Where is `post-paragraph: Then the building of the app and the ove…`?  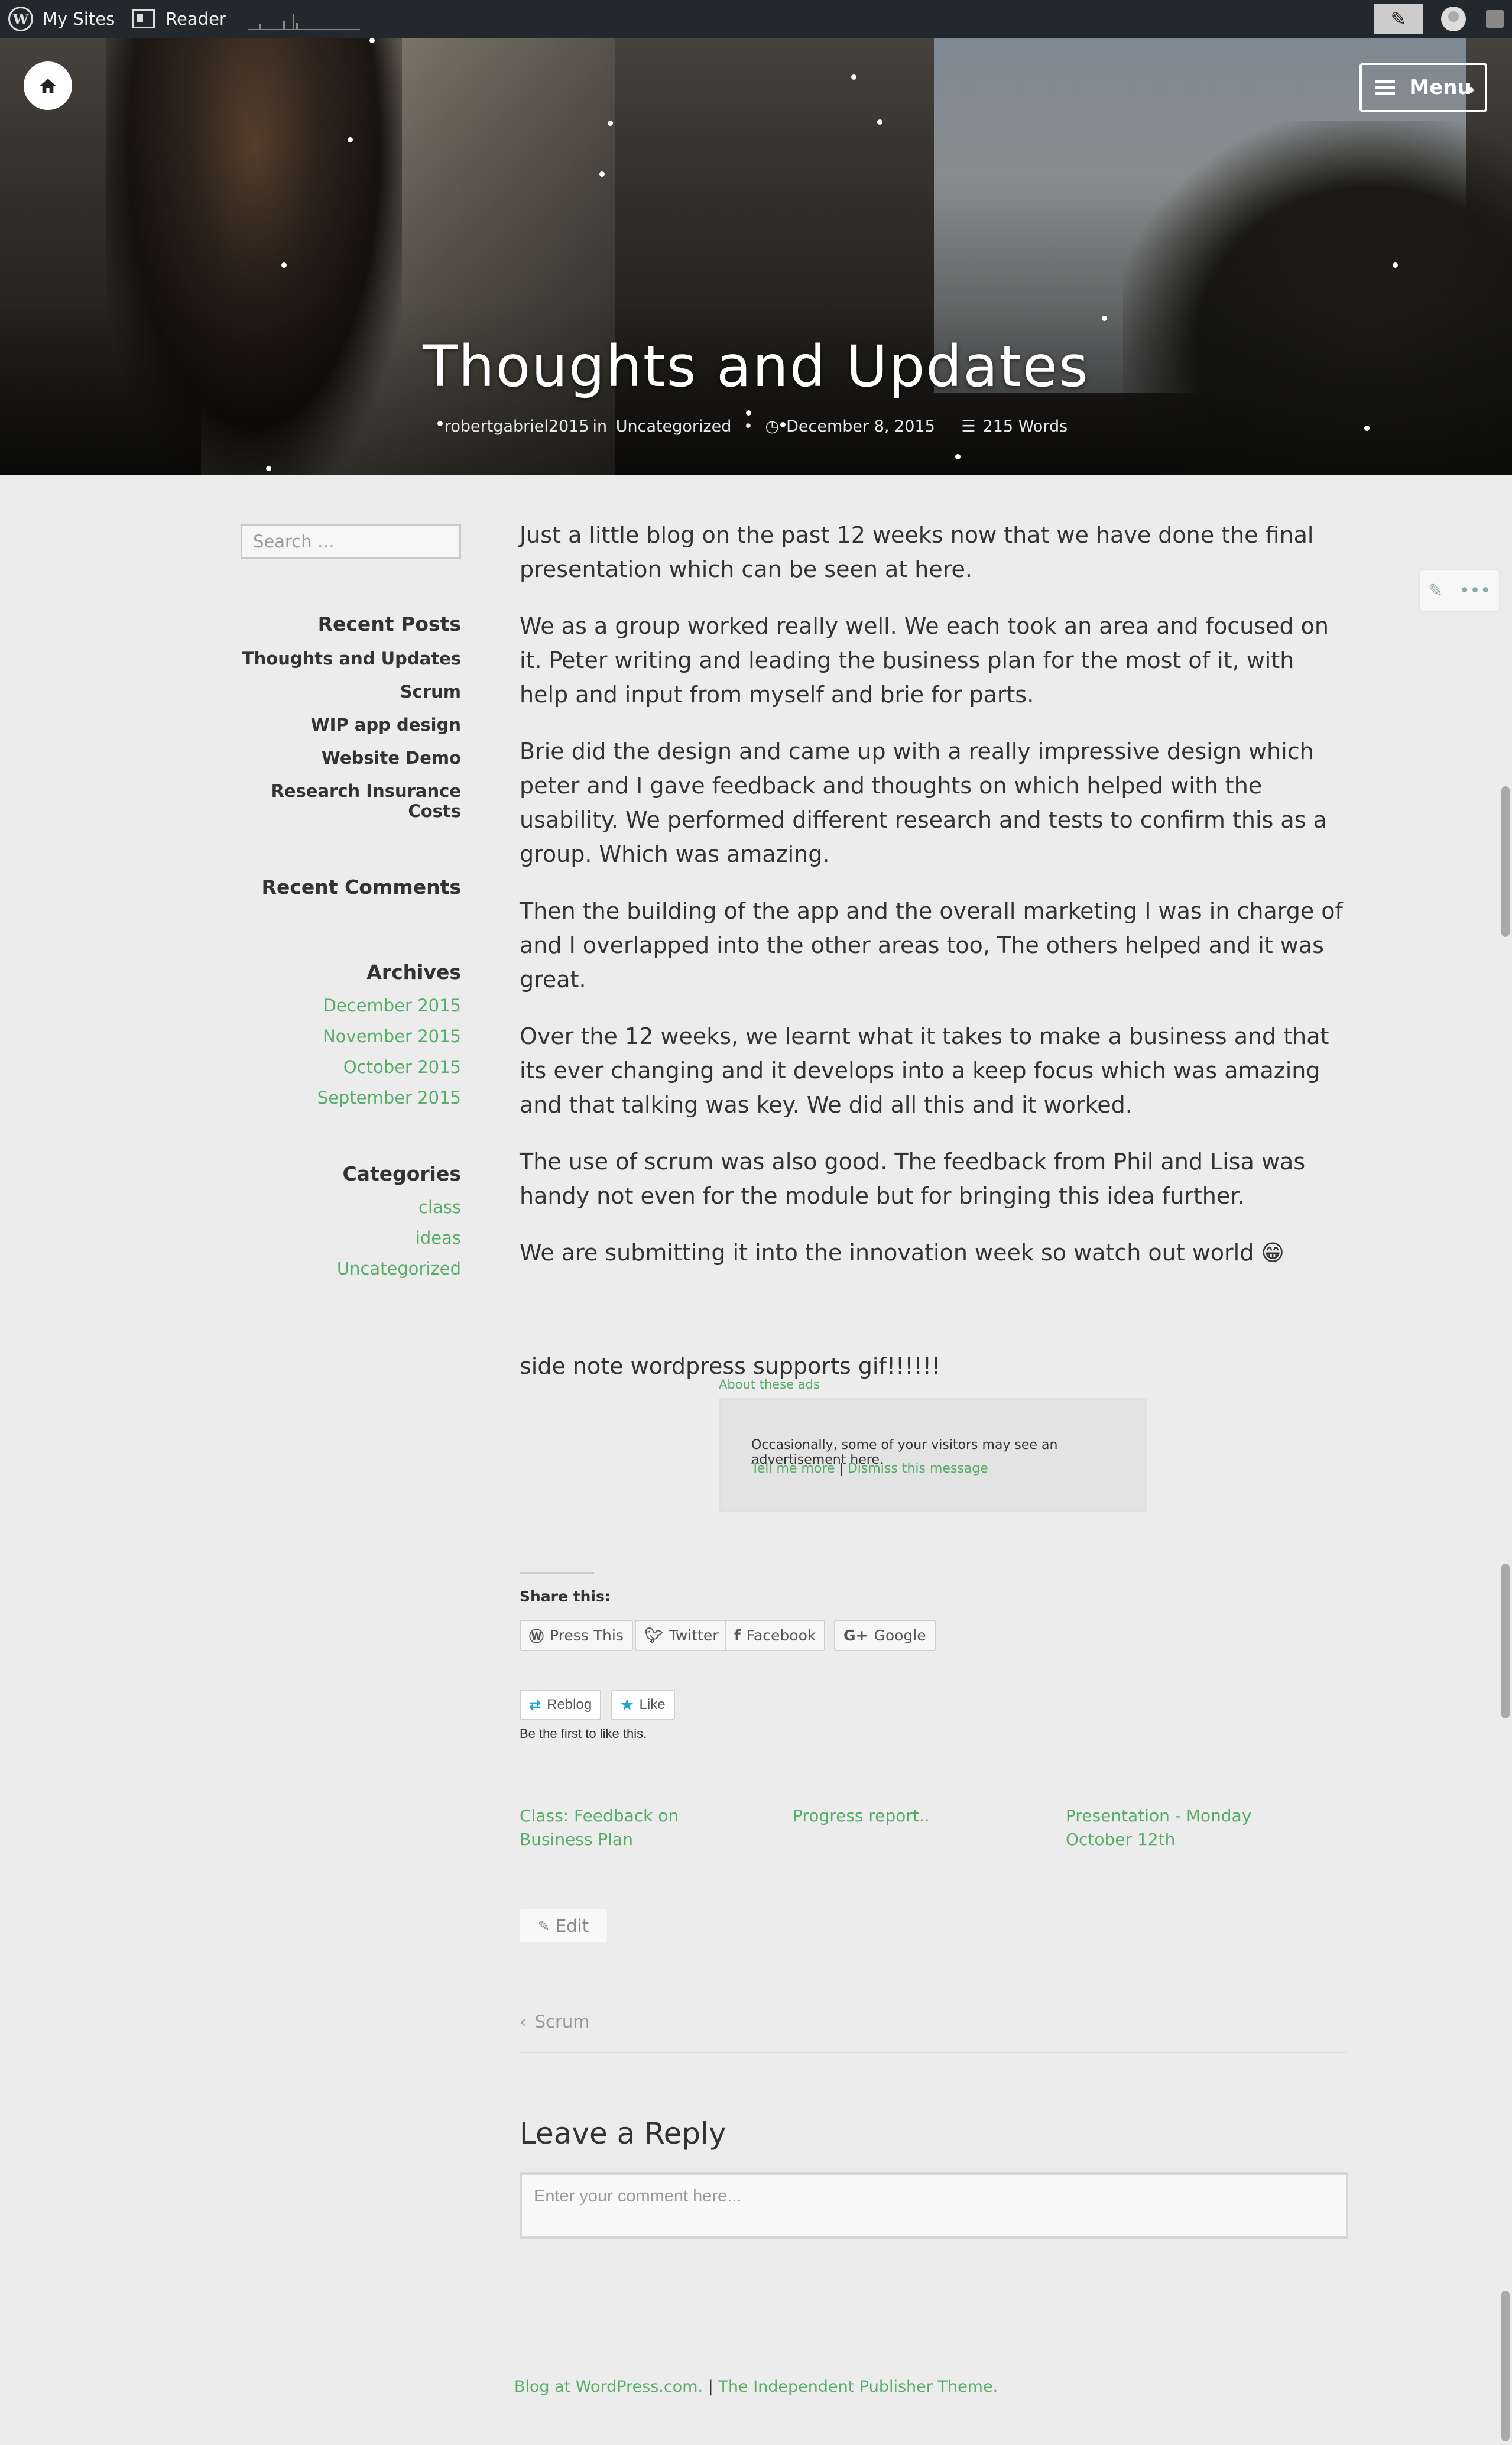 post-paragraph: Then the building of the app and the ove… is located at coordinates (932, 945).